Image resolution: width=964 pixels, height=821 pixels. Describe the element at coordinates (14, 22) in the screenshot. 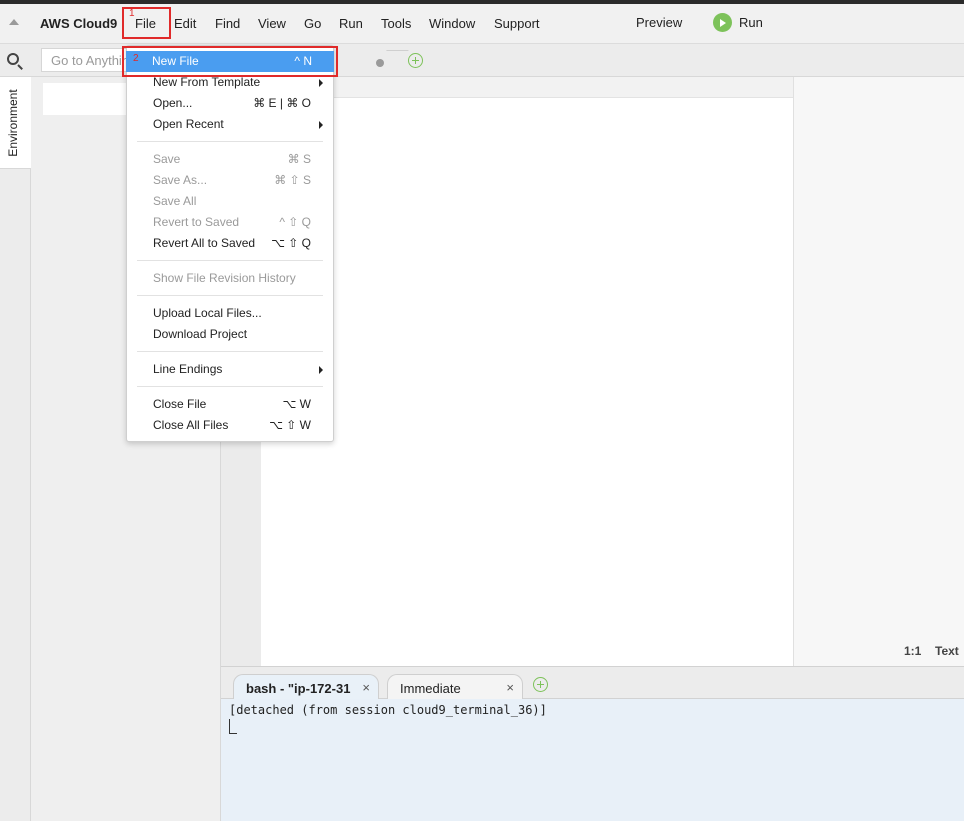

I see `collapse-arrow-icon` at that location.